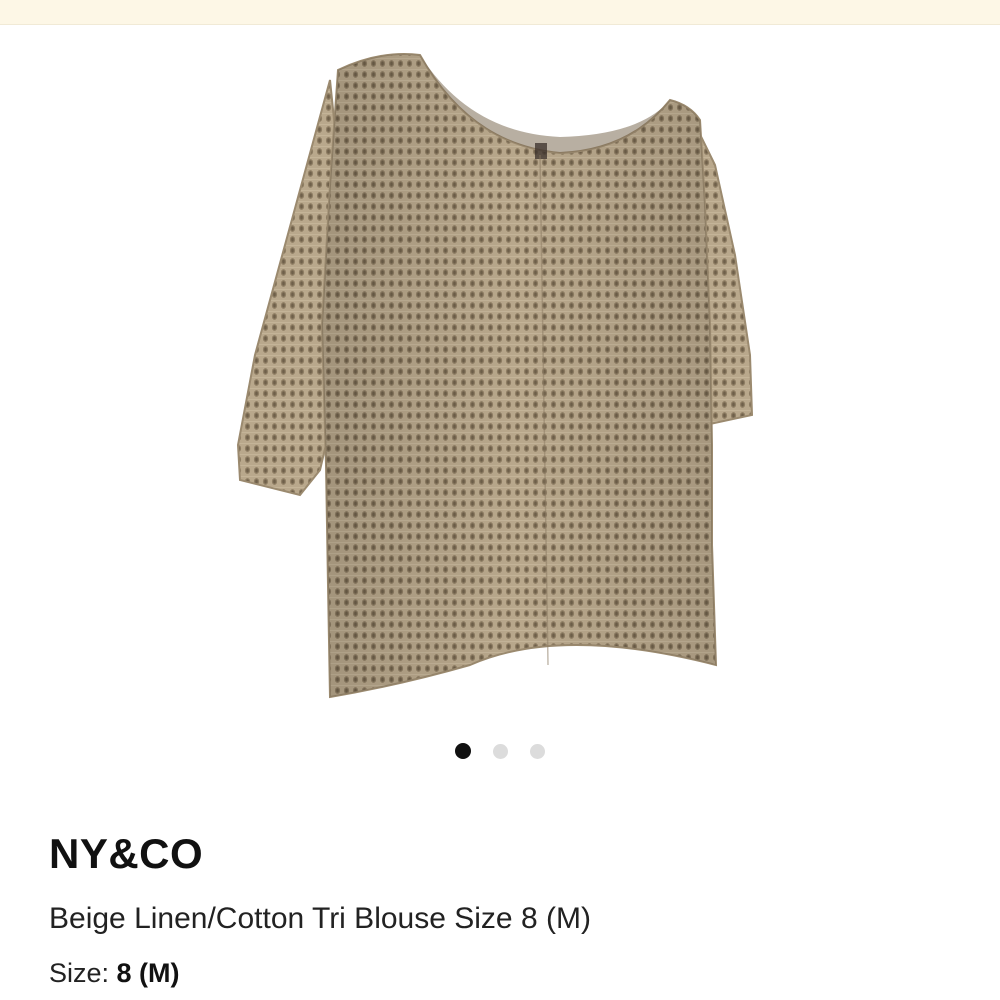 The image size is (1000, 1000). What do you see at coordinates (126, 854) in the screenshot?
I see `brand-name: NY&CO` at bounding box center [126, 854].